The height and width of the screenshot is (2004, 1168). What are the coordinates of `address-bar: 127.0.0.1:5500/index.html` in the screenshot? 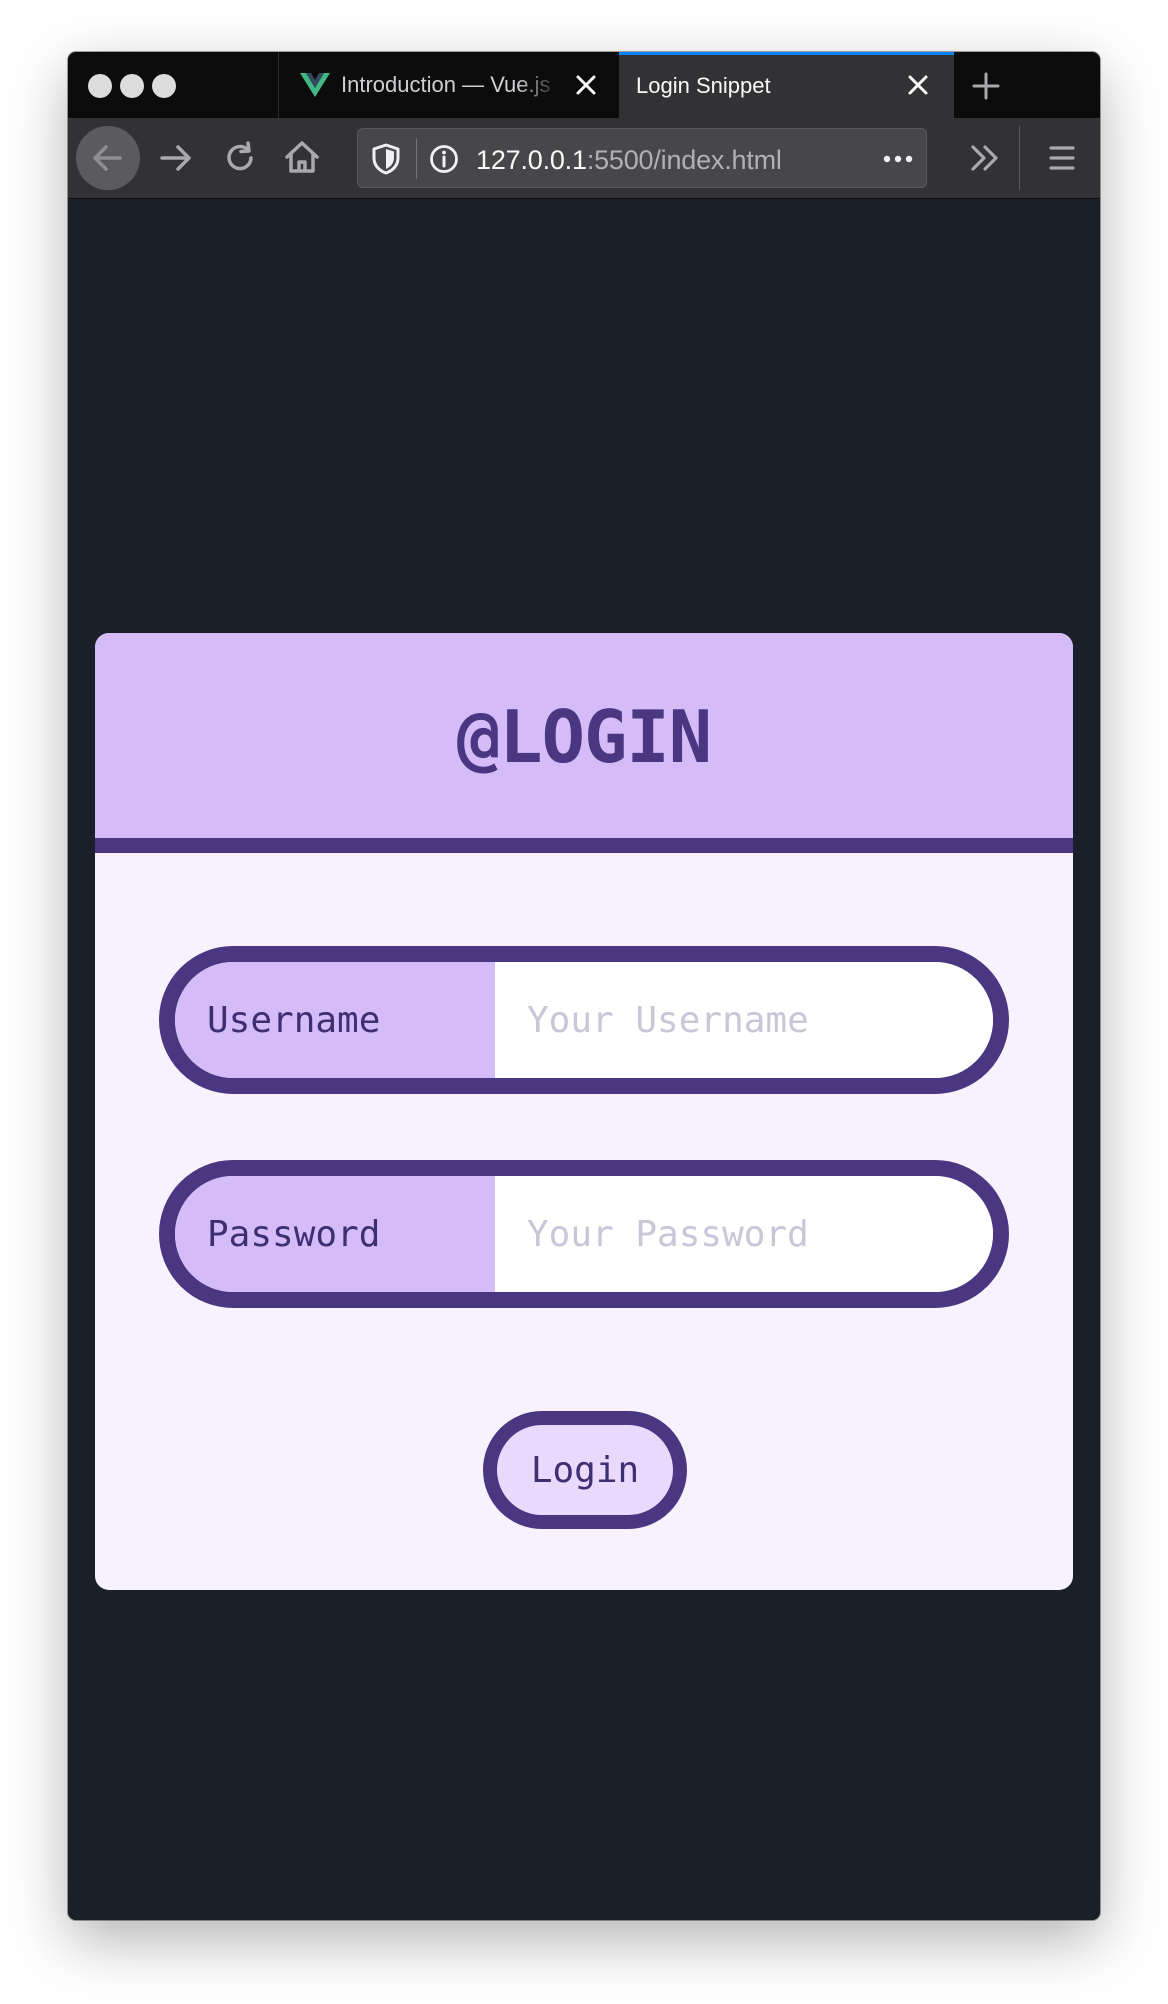 It's located at (642, 158).